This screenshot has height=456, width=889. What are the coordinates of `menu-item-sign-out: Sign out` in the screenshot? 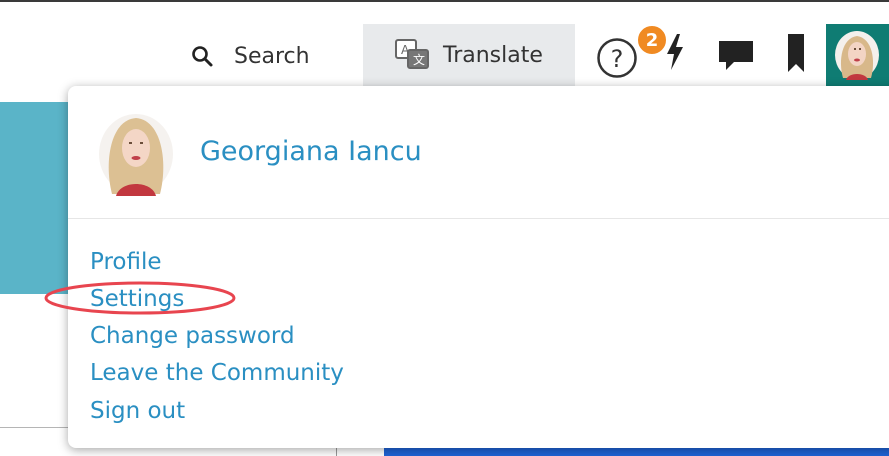 It's located at (217, 411).